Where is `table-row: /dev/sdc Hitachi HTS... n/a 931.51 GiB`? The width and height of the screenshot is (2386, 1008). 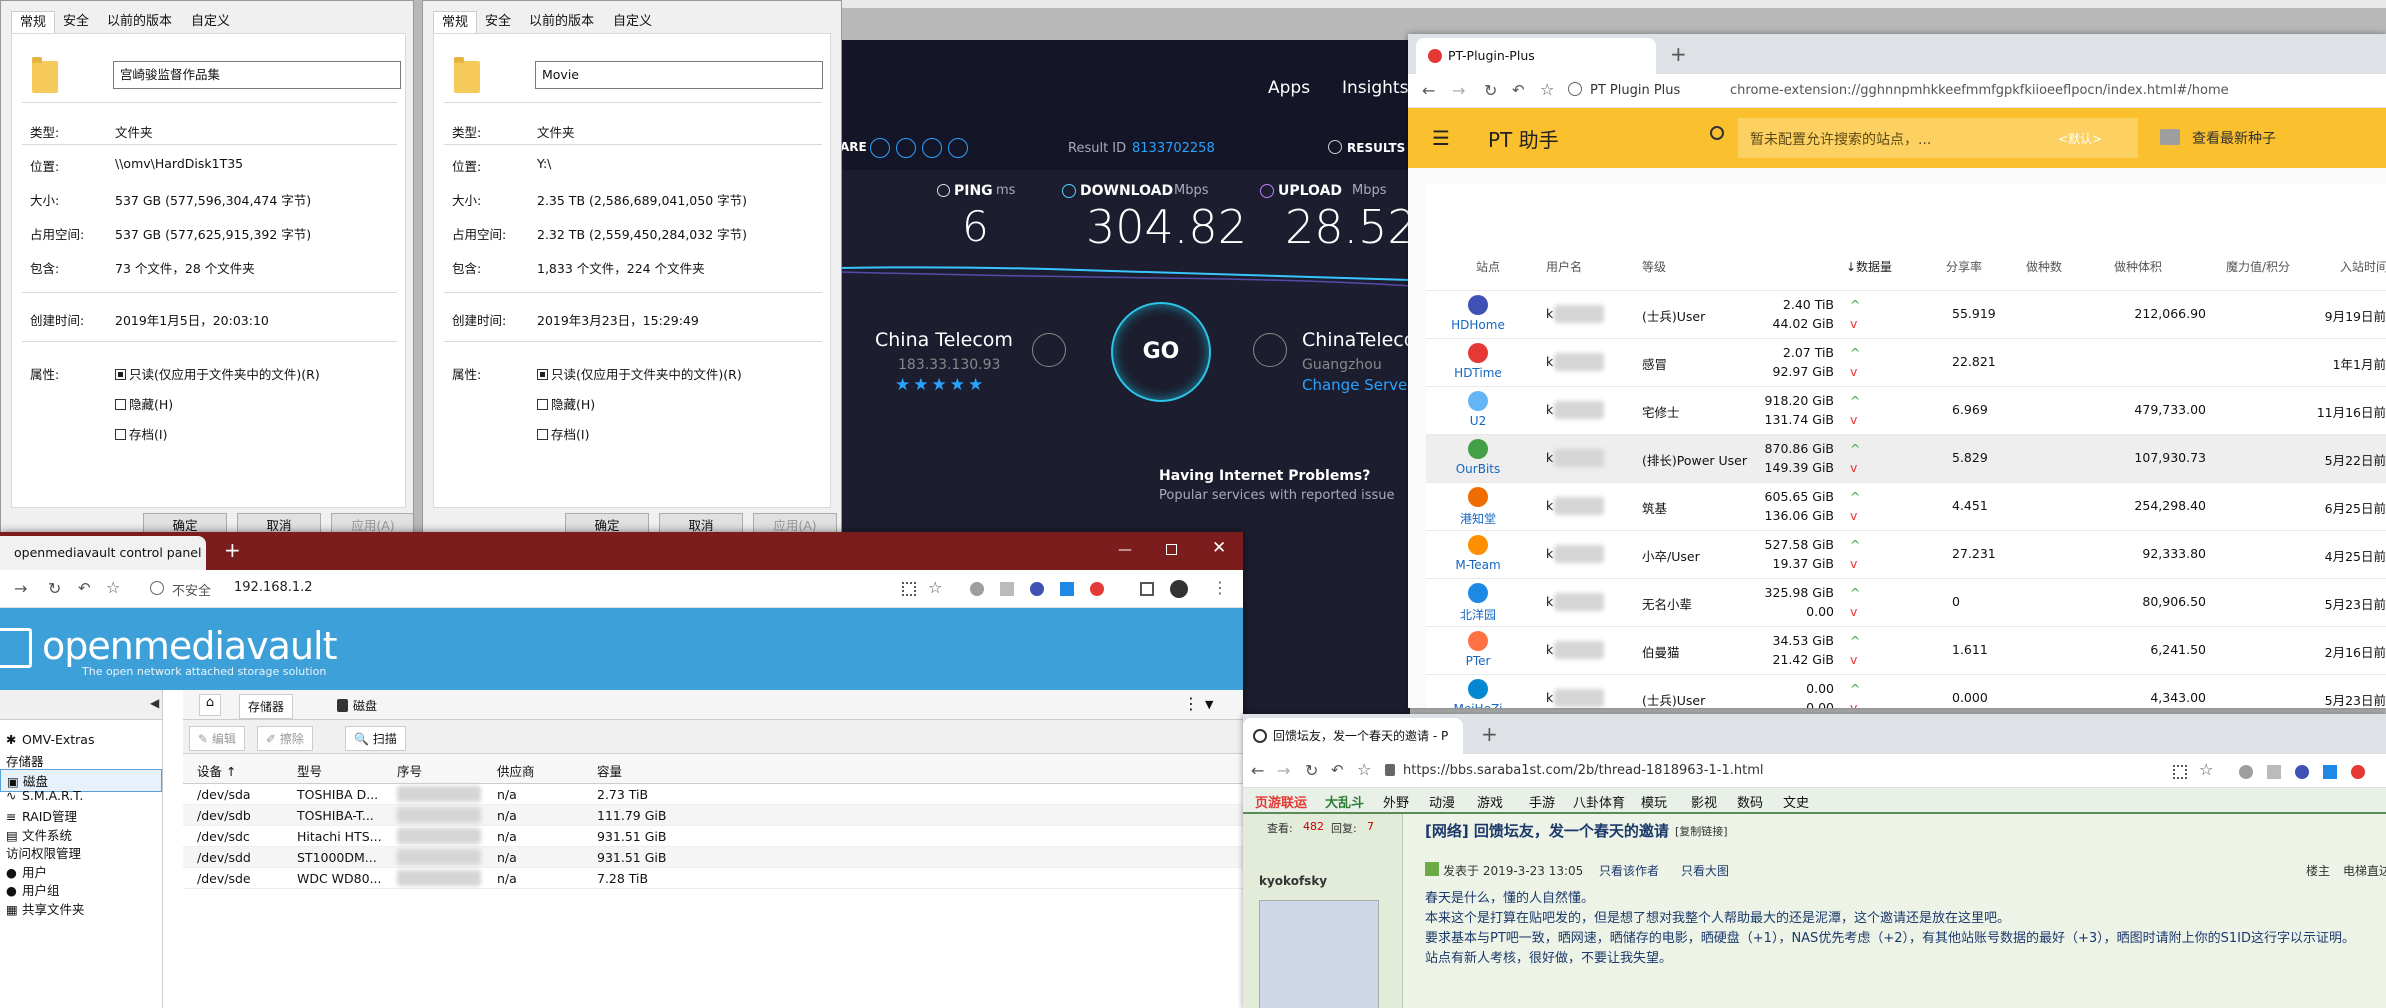
table-row: /dev/sdc Hitachi HTS... n/a 931.51 GiB is located at coordinates (713, 836).